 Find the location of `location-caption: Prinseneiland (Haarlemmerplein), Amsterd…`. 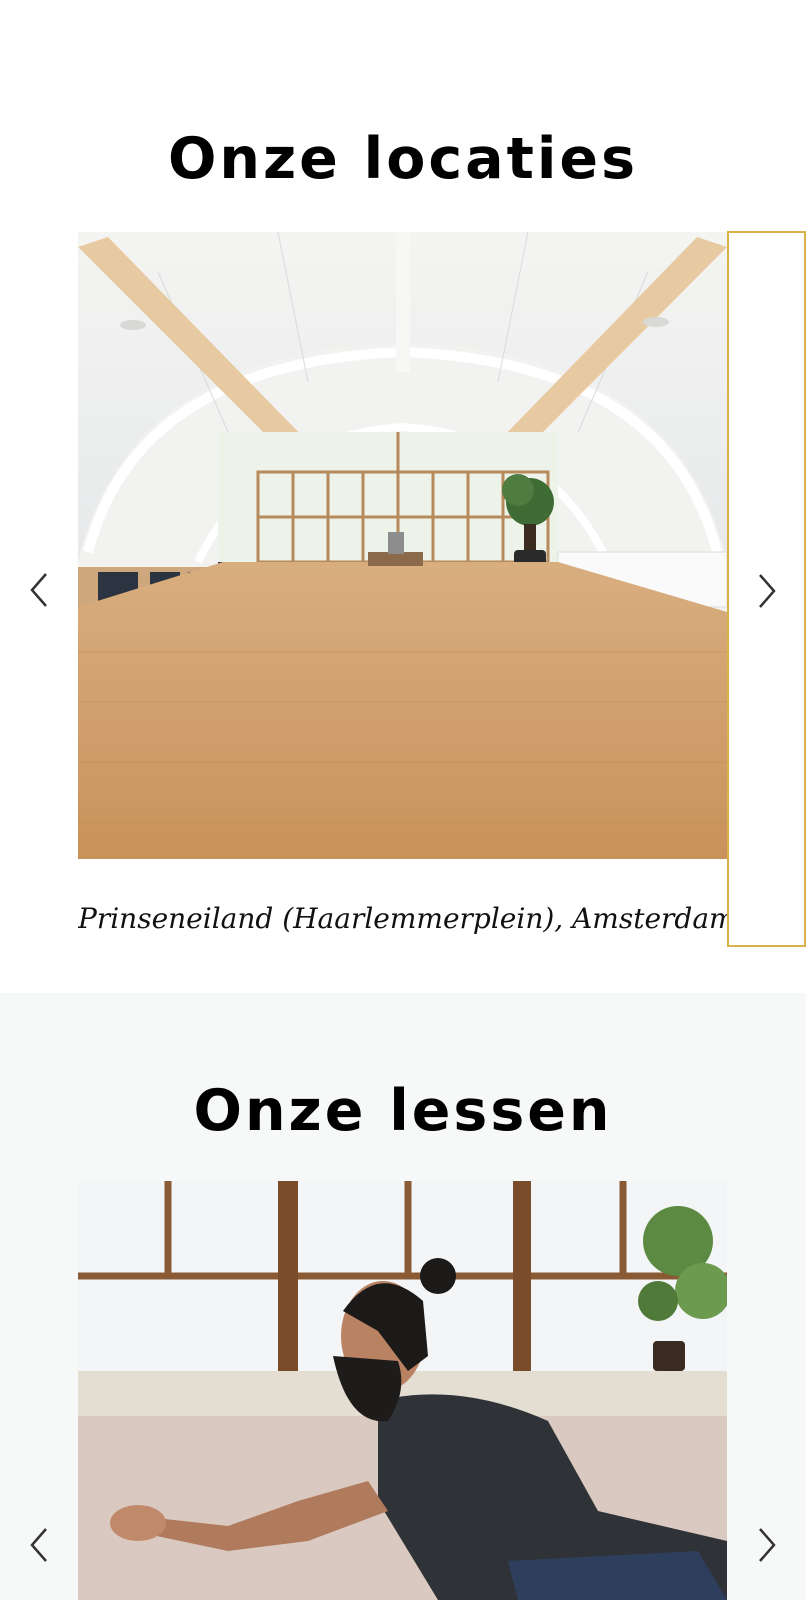

location-caption: Prinseneiland (Haarlemmerplein), Amsterd… is located at coordinates (402, 918).